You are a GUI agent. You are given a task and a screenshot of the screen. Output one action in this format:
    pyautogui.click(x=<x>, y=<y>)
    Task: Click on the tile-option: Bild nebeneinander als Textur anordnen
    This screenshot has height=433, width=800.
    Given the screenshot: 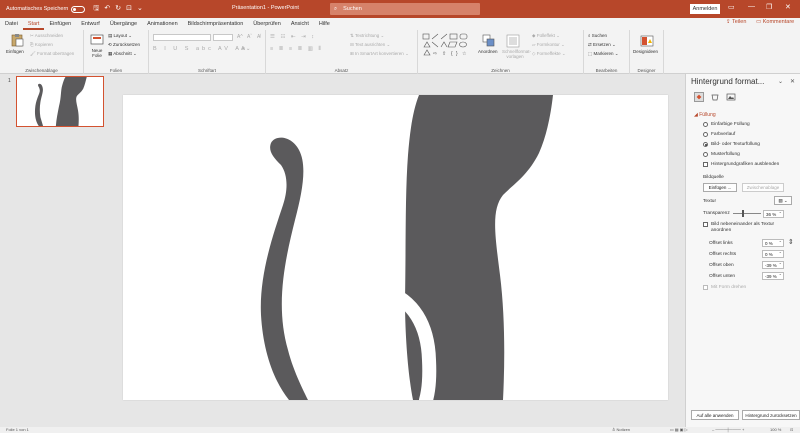 What is the action you would take?
    pyautogui.click(x=742, y=228)
    